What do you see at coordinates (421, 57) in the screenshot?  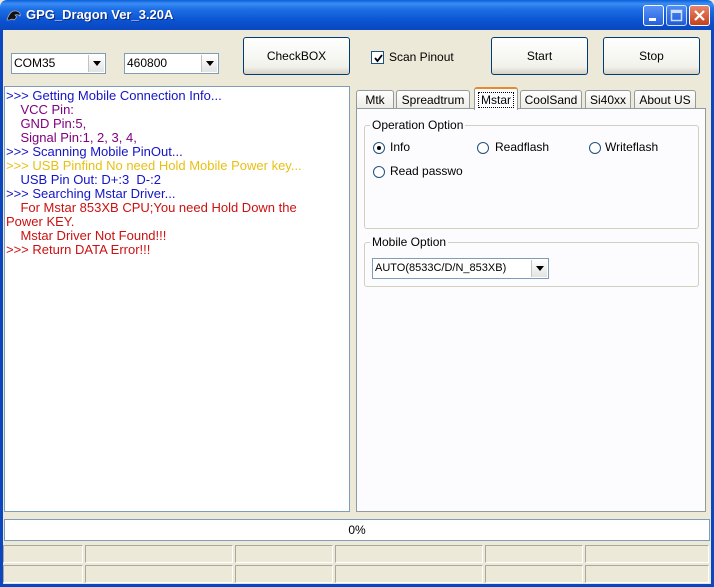 I see `scan-pinout-label: Scan Pinout` at bounding box center [421, 57].